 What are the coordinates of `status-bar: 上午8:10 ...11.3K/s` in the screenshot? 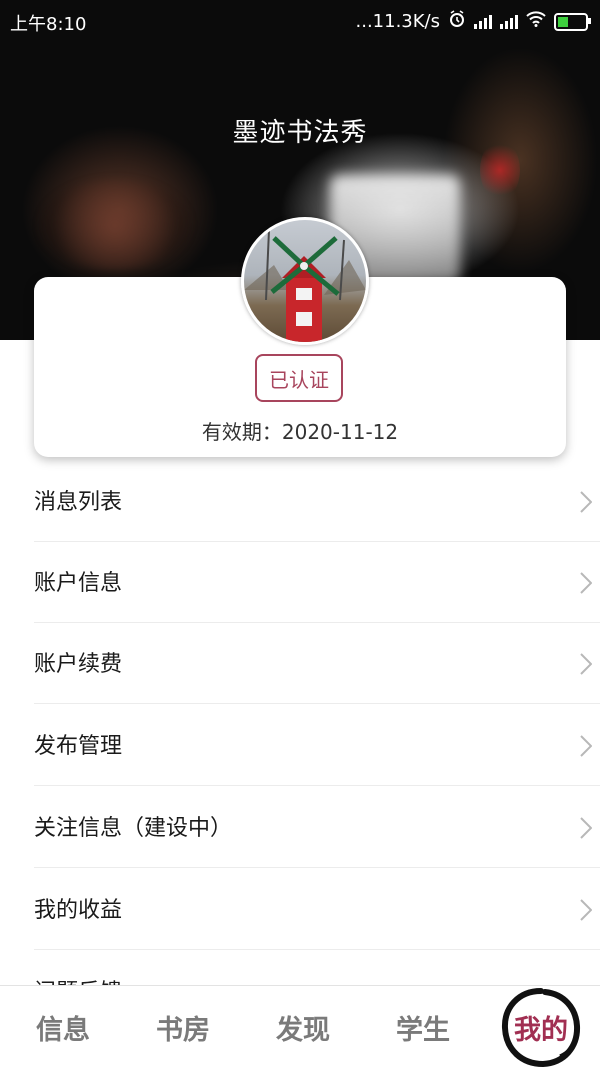 It's located at (300, 20).